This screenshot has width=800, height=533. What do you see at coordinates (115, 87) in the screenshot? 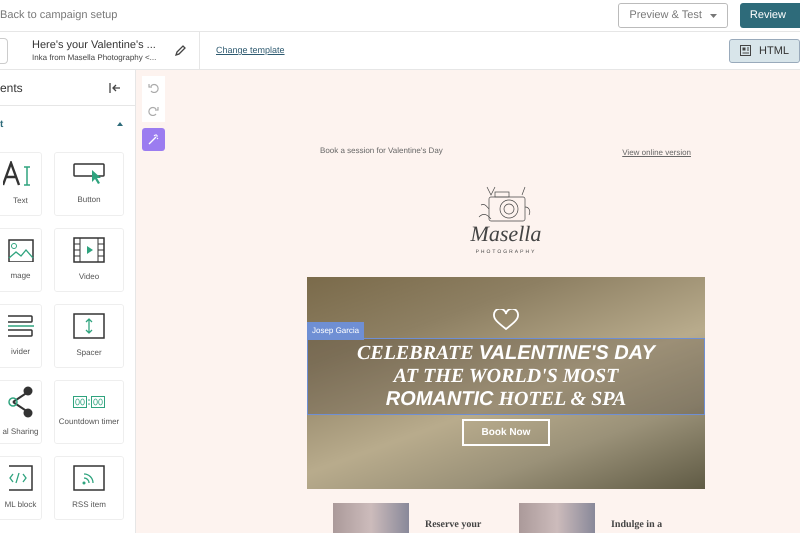
I see `collapse-icon` at bounding box center [115, 87].